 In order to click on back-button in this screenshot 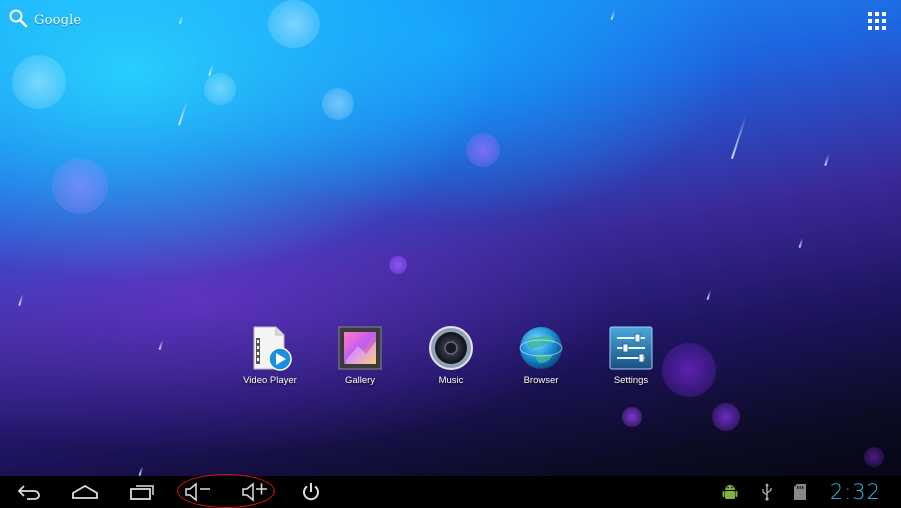, I will do `click(29, 492)`.